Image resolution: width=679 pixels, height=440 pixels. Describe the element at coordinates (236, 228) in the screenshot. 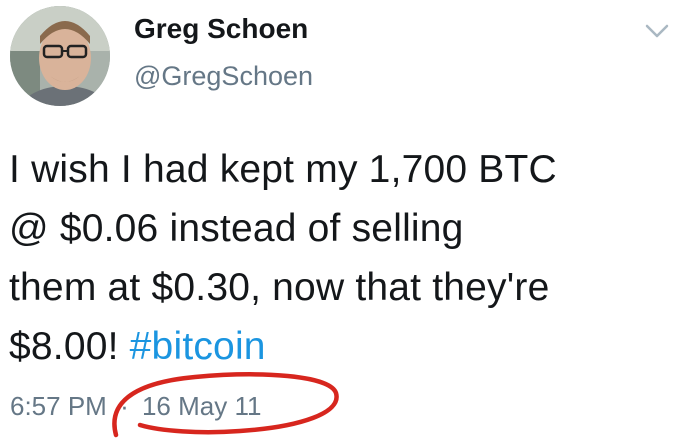

I see `tweet-text-line: @ $0.06 instead of selling` at that location.